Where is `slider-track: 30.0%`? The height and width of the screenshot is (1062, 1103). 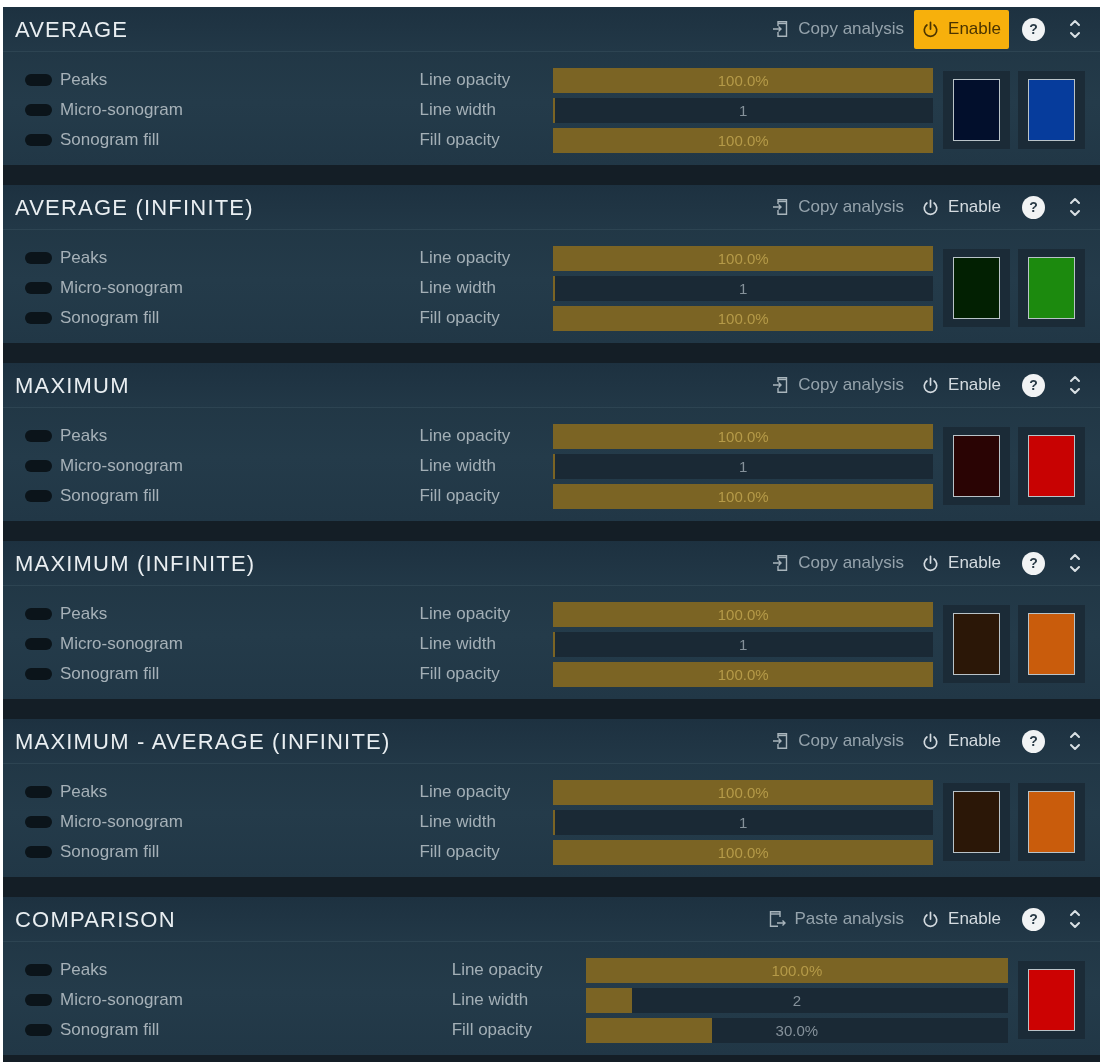
slider-track: 30.0% is located at coordinates (796, 1030).